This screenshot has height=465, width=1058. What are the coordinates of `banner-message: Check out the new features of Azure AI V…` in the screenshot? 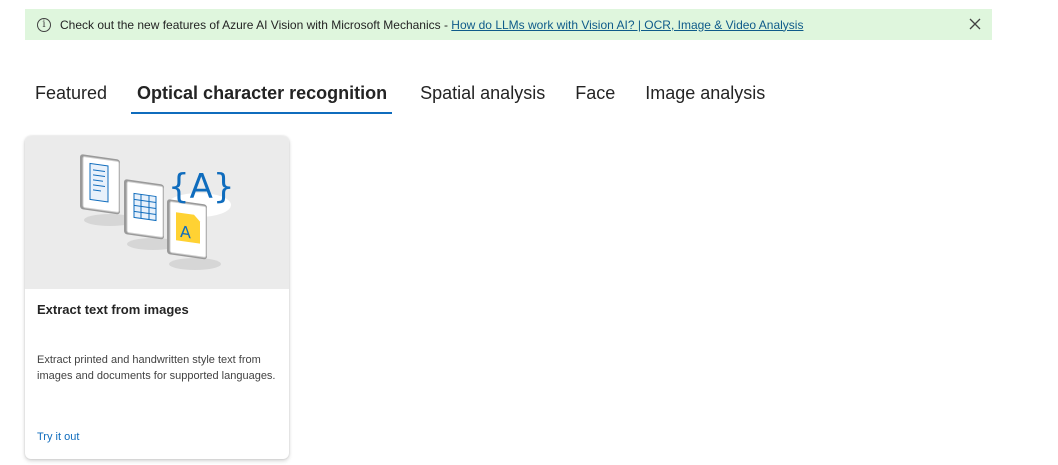 It's located at (431, 25).